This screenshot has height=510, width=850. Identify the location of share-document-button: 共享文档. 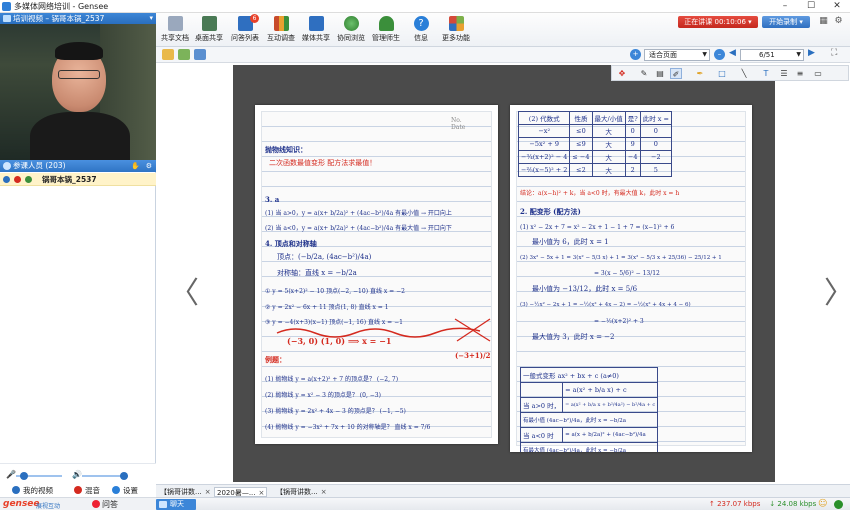
(175, 31).